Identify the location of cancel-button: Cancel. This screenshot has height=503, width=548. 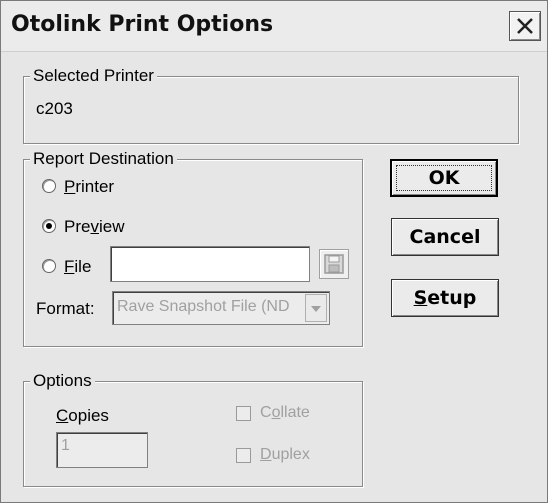
(445, 237).